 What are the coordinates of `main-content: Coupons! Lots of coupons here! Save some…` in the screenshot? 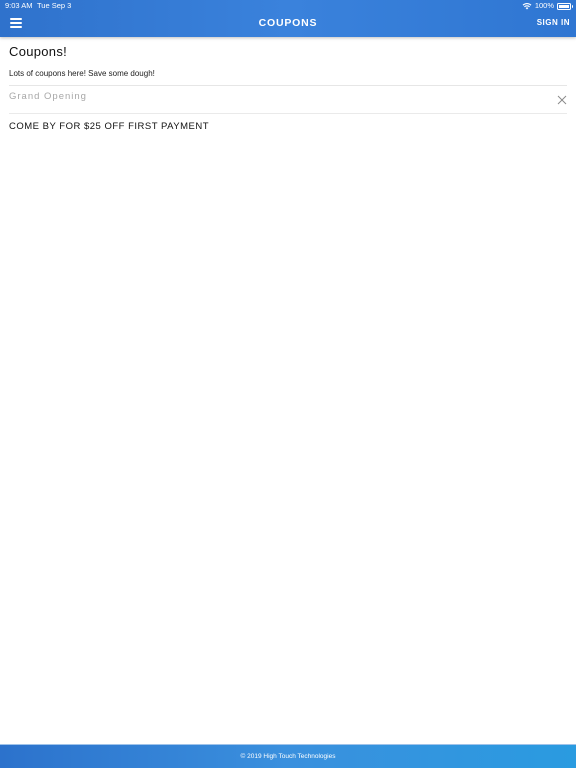 It's located at (288, 86).